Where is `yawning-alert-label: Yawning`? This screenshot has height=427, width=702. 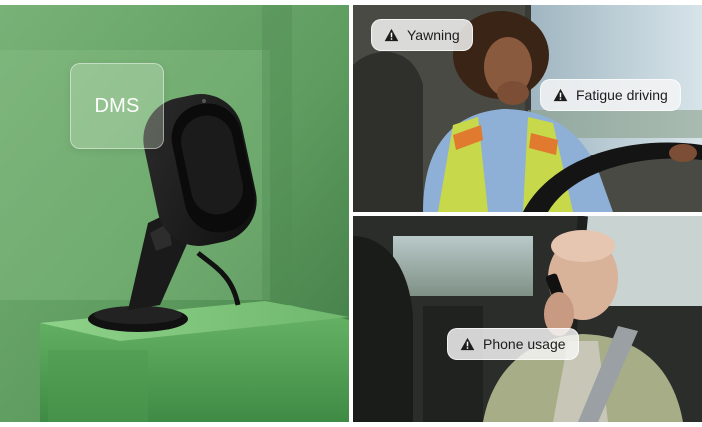
yawning-alert-label: Yawning is located at coordinates (433, 35).